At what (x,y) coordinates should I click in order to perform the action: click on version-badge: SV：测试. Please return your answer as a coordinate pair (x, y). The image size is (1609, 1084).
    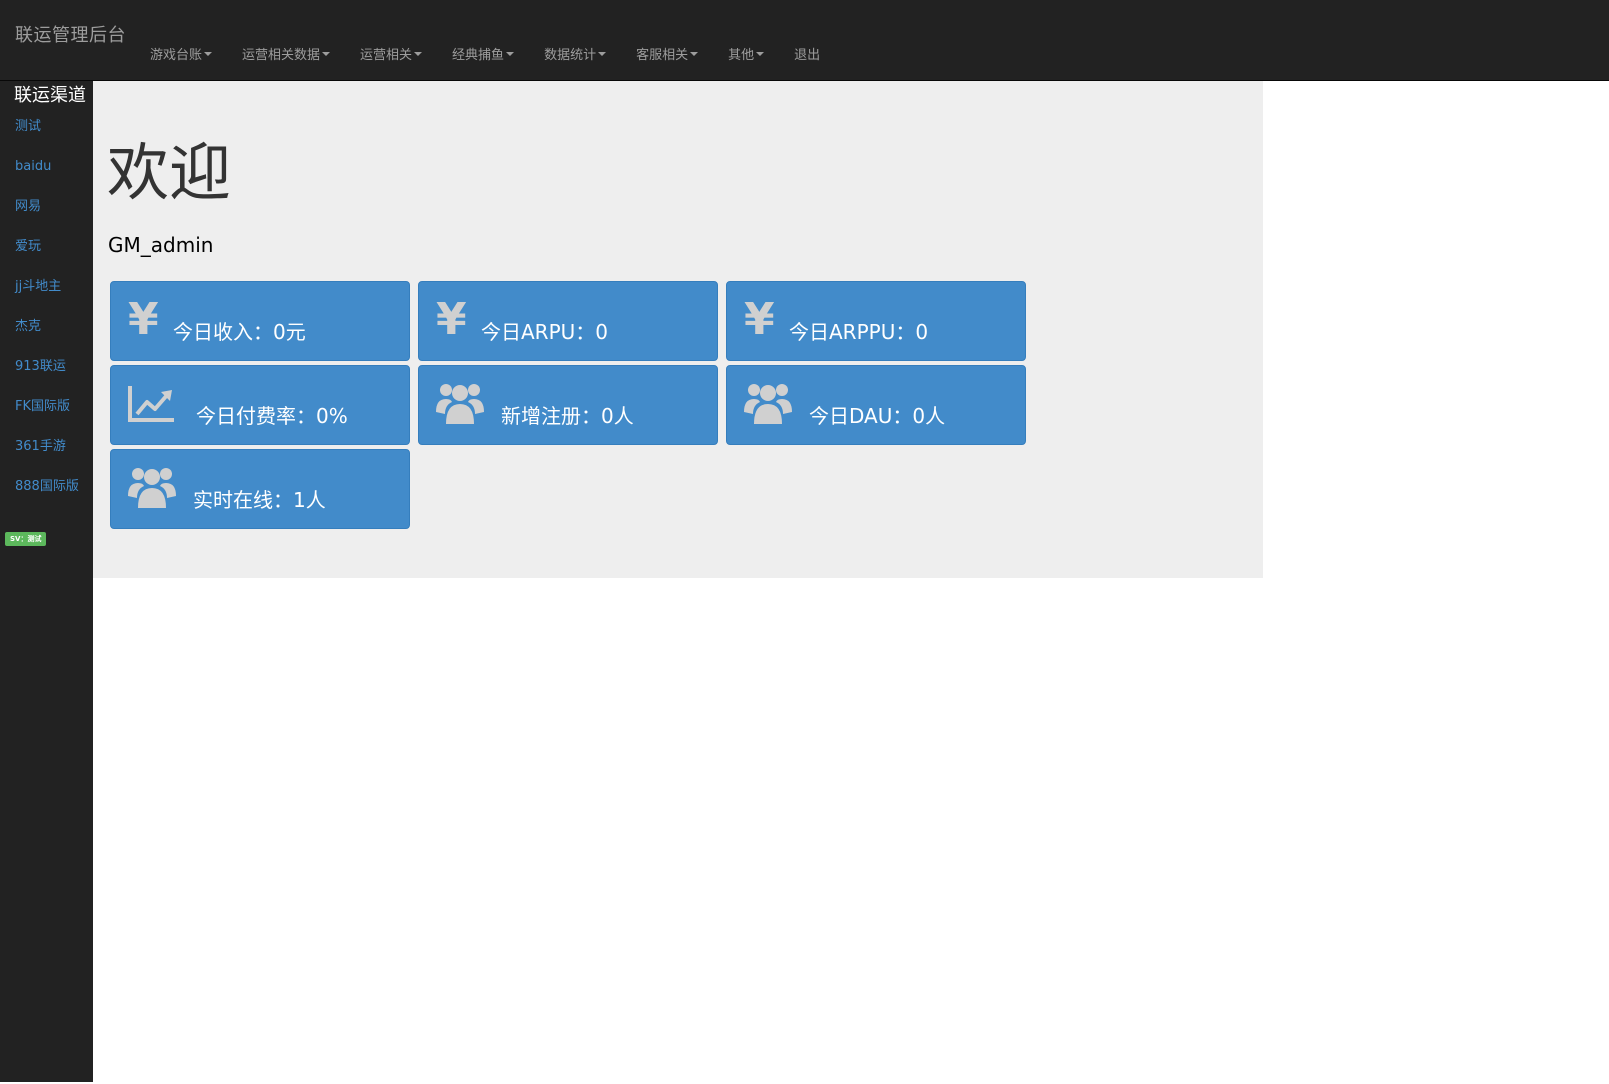
    Looking at the image, I should click on (26, 539).